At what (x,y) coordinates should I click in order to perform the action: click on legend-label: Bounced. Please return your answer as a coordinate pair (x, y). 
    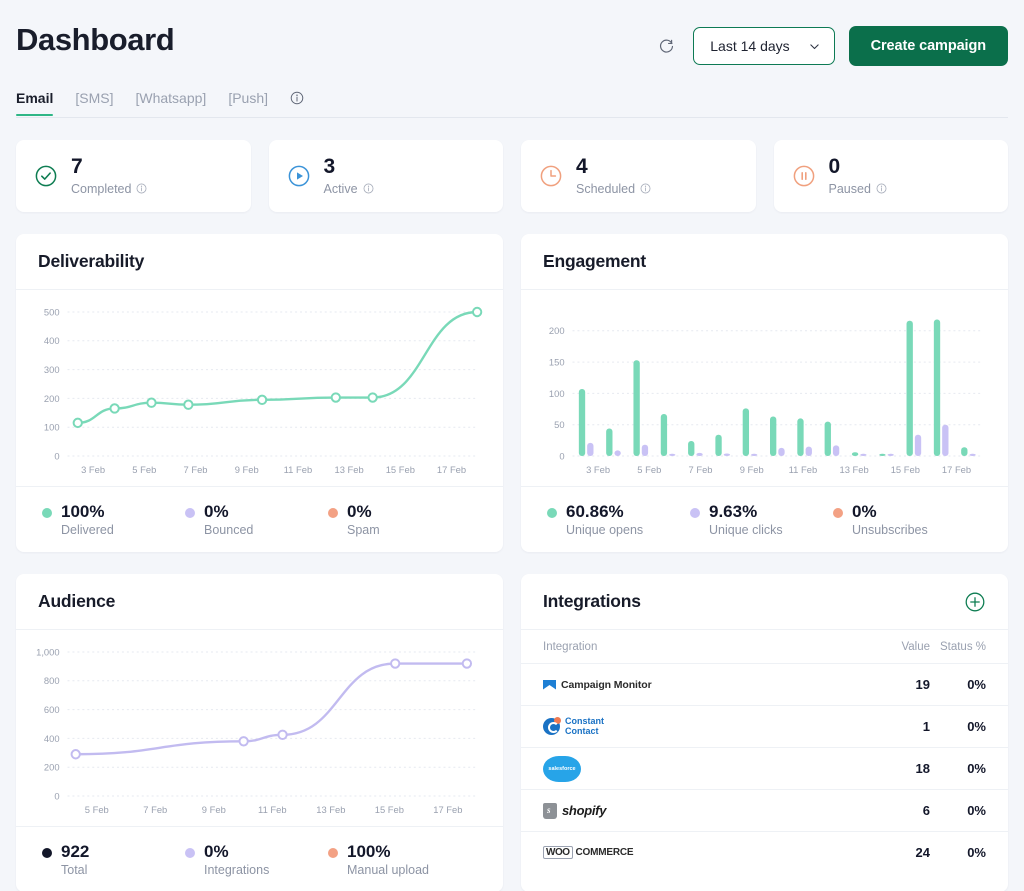
    Looking at the image, I should click on (229, 530).